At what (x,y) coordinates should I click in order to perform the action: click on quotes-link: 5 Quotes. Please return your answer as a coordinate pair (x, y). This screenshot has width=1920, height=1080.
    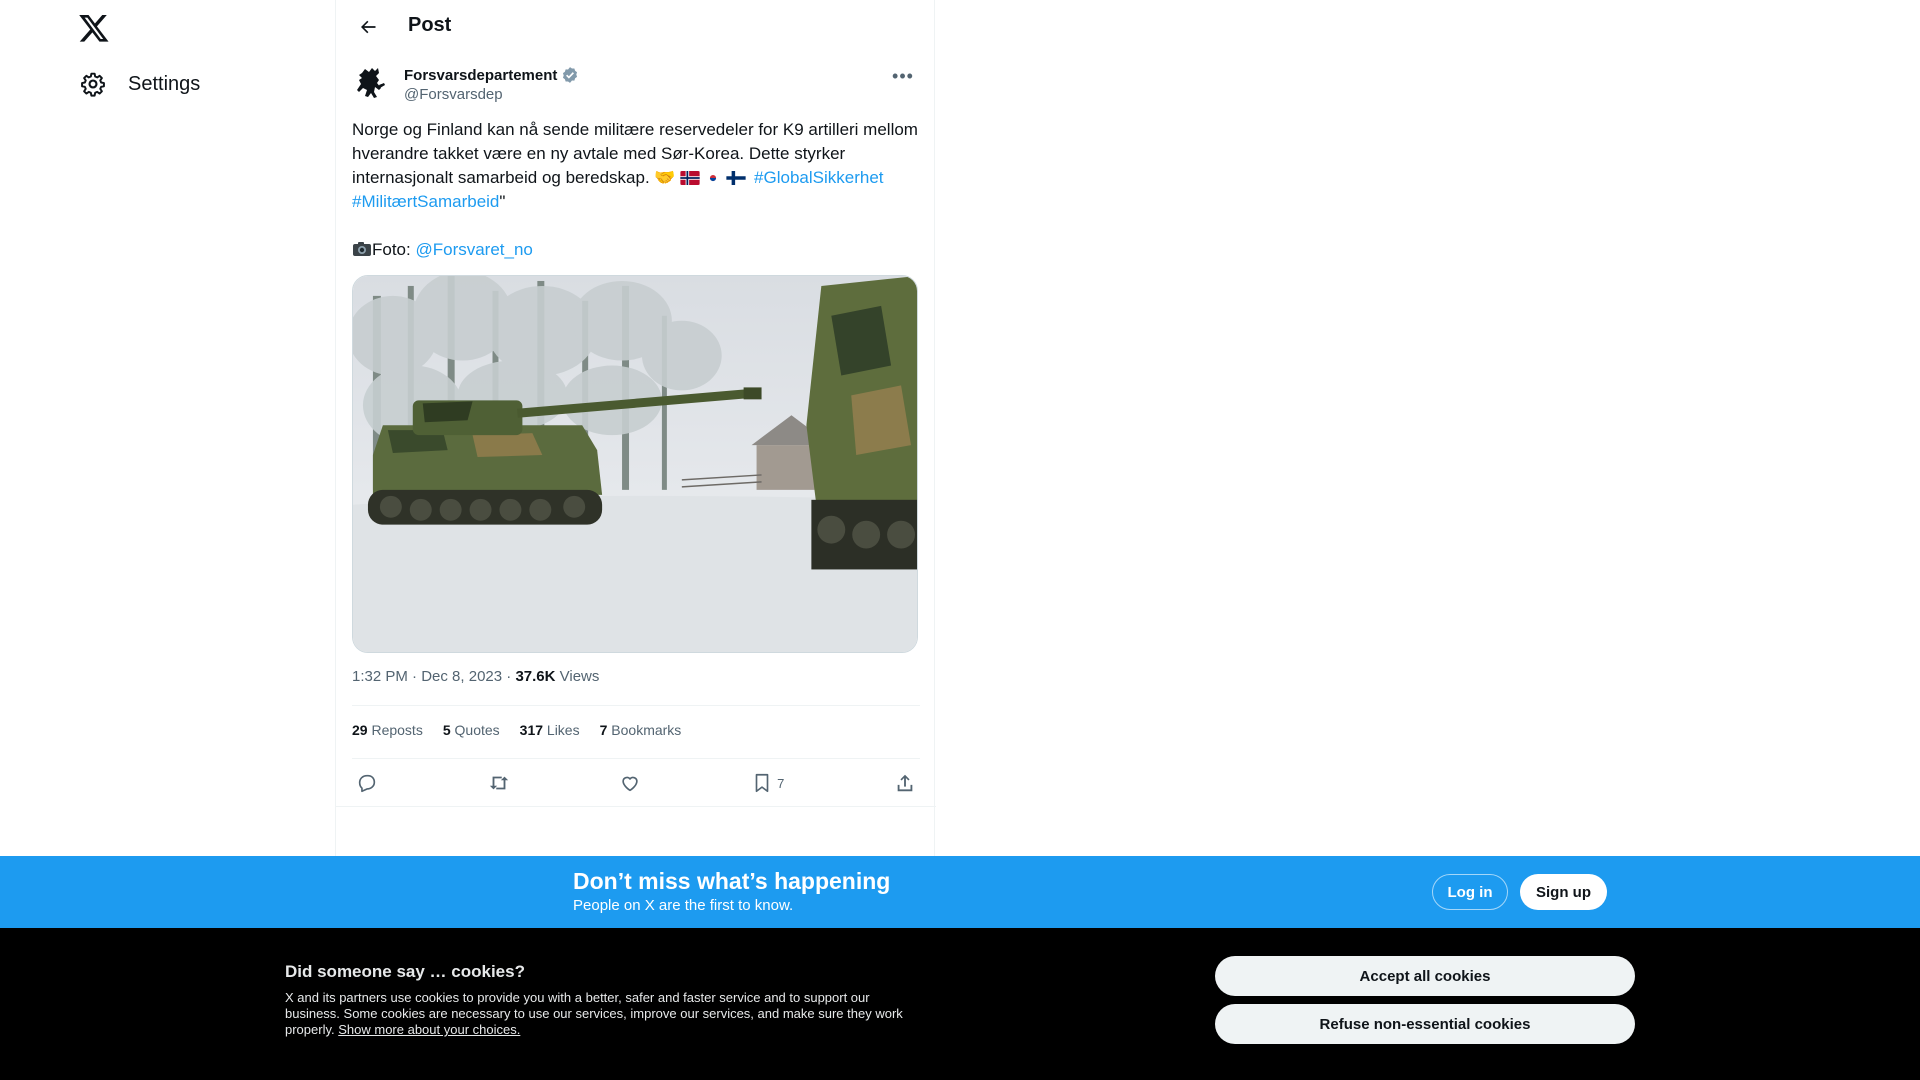
    Looking at the image, I should click on (471, 730).